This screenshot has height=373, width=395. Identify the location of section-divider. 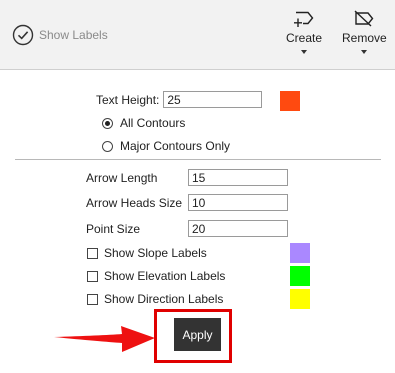
(198, 159).